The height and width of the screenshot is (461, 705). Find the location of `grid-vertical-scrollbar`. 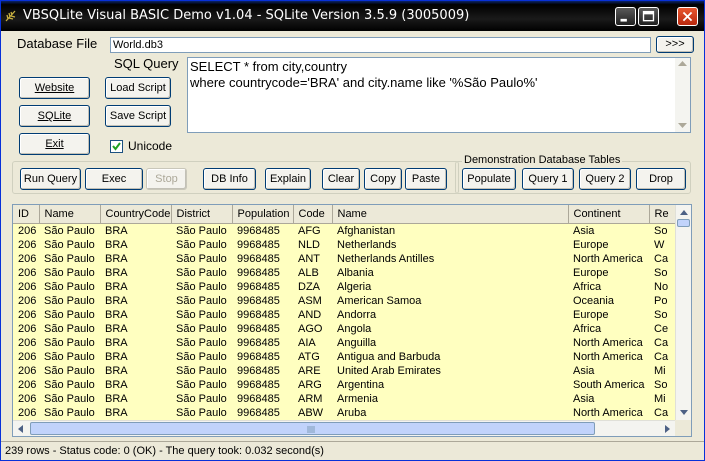

grid-vertical-scrollbar is located at coordinates (683, 312).